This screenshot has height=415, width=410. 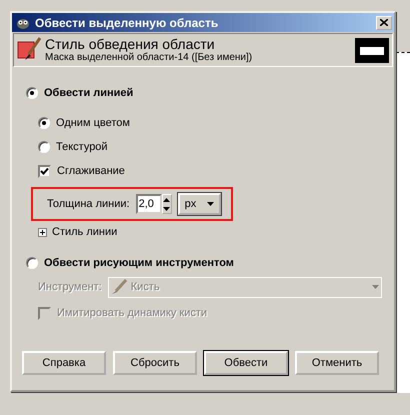 I want to click on tool-label: Инструмент:, so click(x=70, y=287).